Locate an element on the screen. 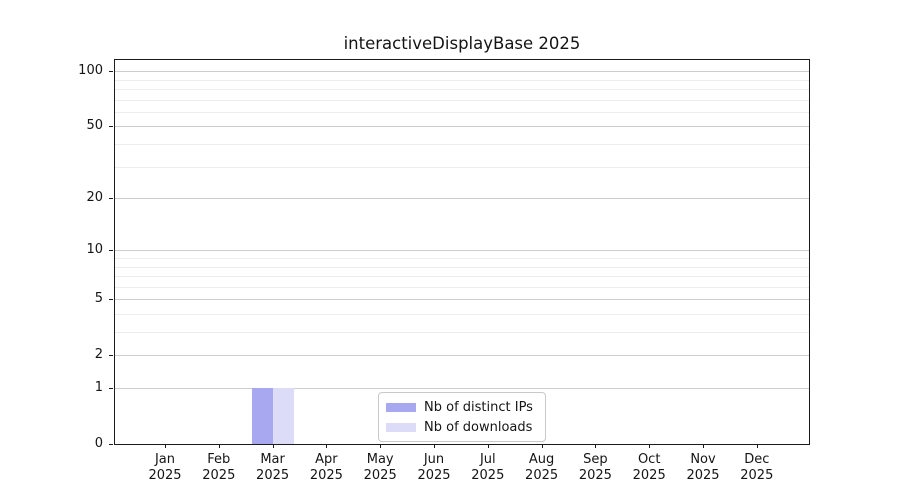 This screenshot has width=900, height=500. legend-item-distinct-ips: Nb of distinct IPs is located at coordinates (459, 407).